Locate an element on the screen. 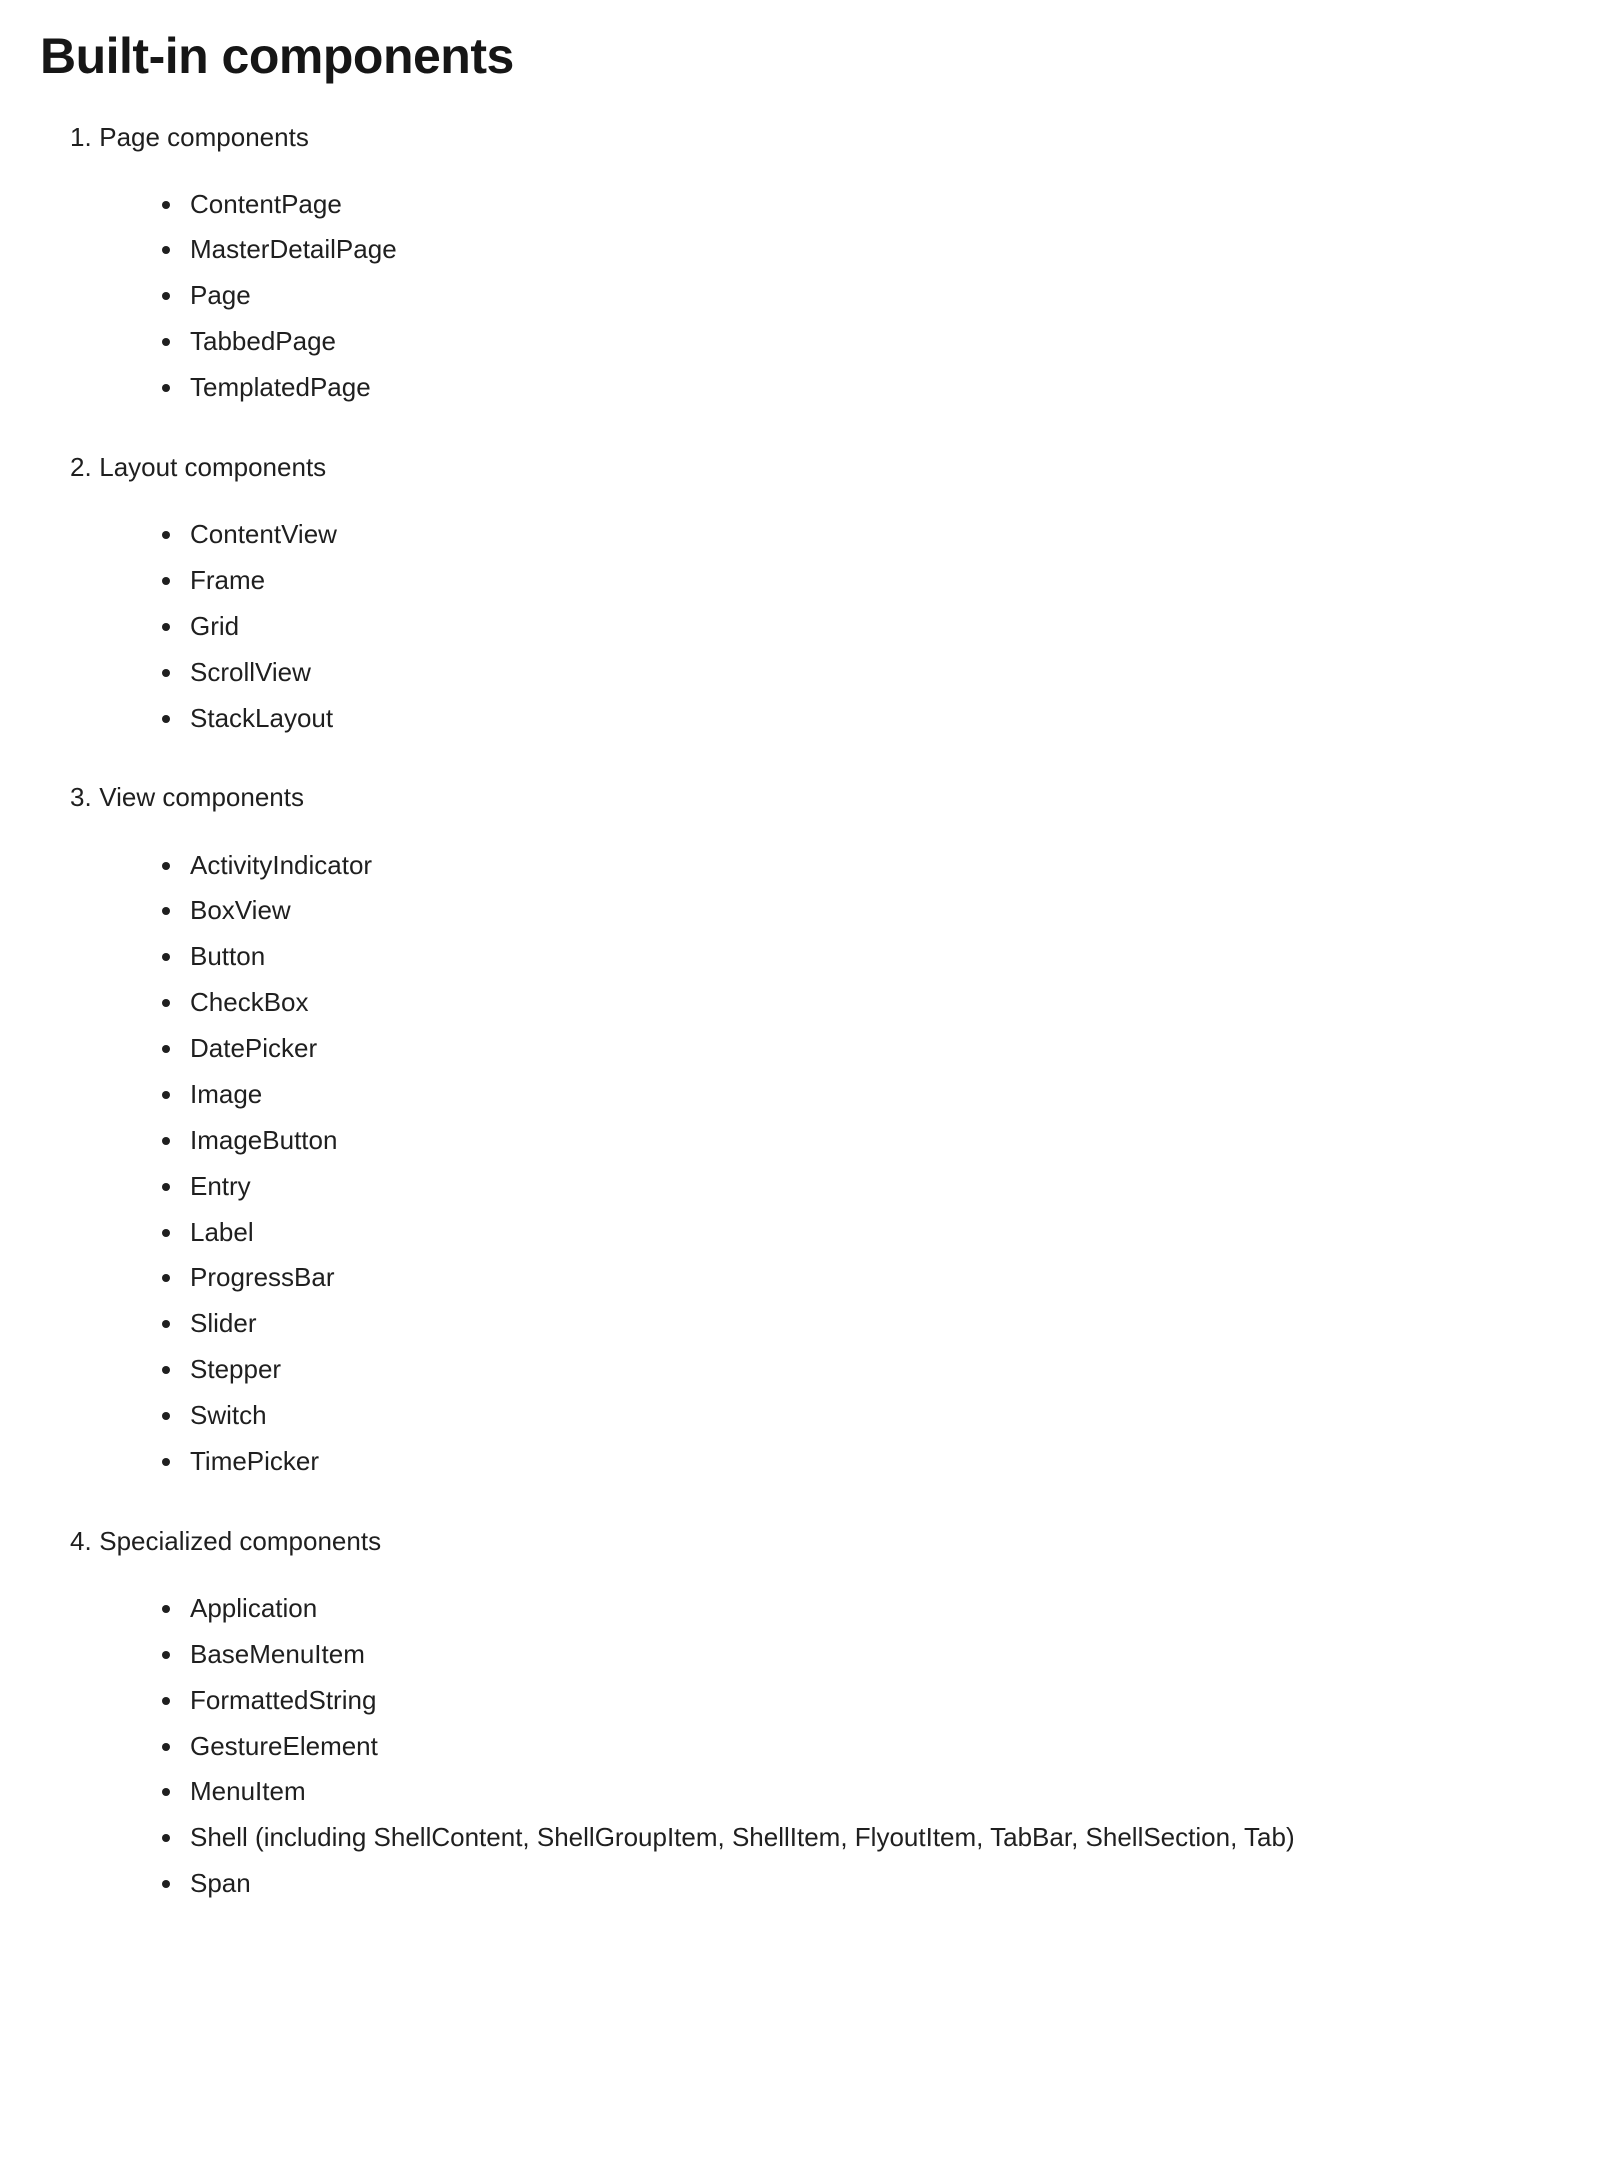 The image size is (1604, 2160). section-heading: 3. View components is located at coordinates (817, 797).